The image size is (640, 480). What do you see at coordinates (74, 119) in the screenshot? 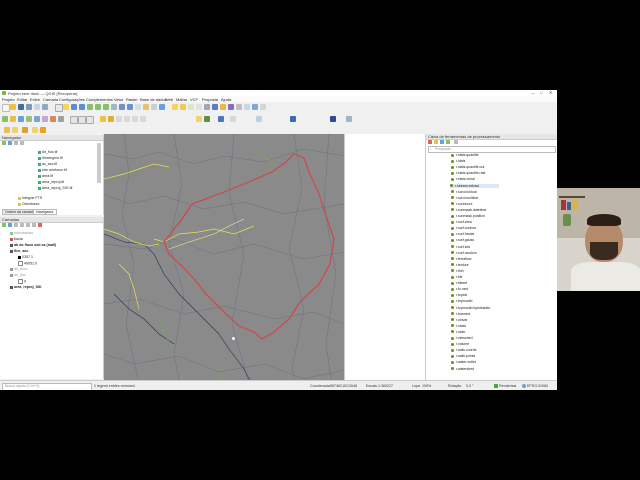
I see `cut-icon` at bounding box center [74, 119].